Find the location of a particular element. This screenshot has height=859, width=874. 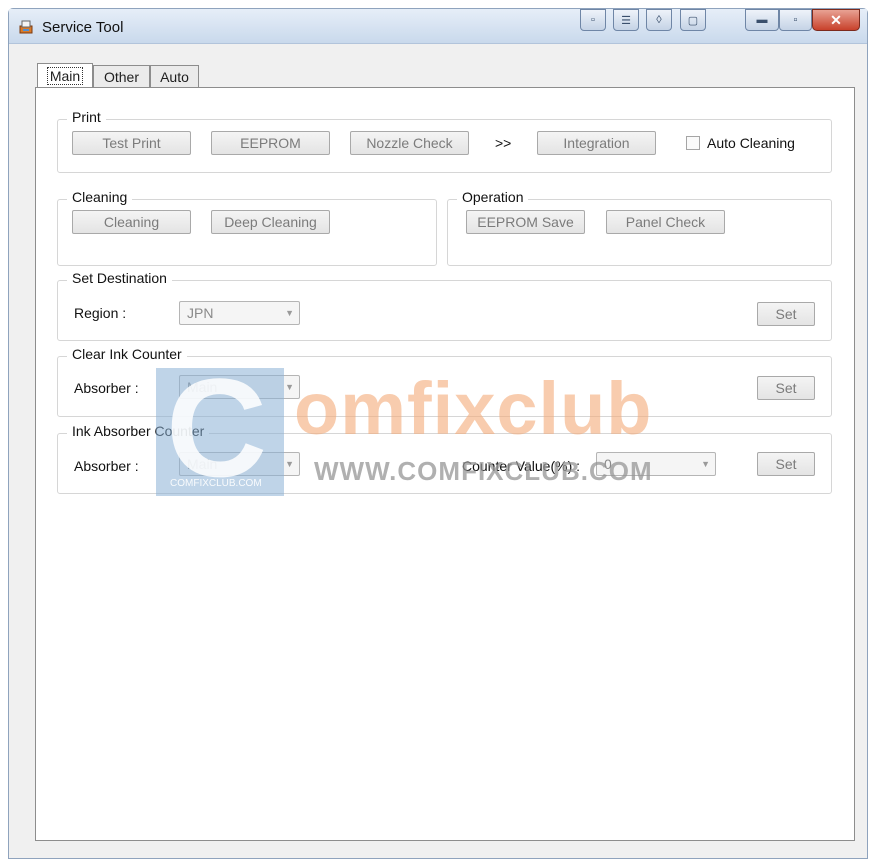

set-destination-set-button: Set is located at coordinates (786, 314).